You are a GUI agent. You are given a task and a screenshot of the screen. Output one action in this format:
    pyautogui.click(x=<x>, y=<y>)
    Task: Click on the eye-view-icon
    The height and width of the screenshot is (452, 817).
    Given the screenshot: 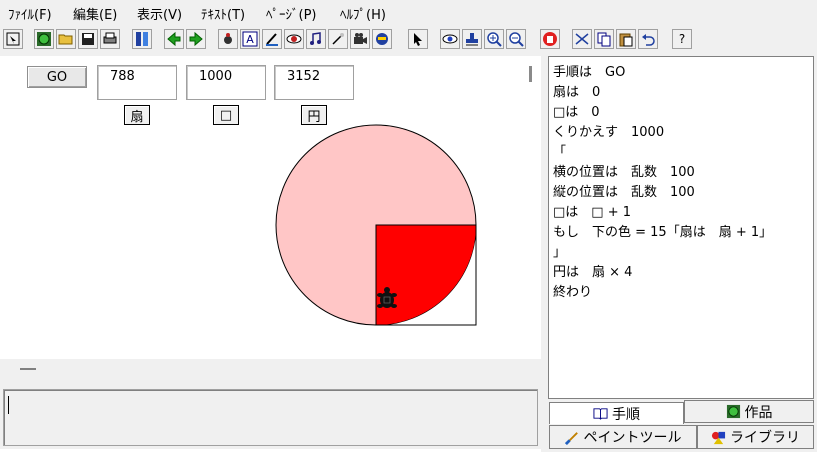 What is the action you would take?
    pyautogui.click(x=294, y=39)
    